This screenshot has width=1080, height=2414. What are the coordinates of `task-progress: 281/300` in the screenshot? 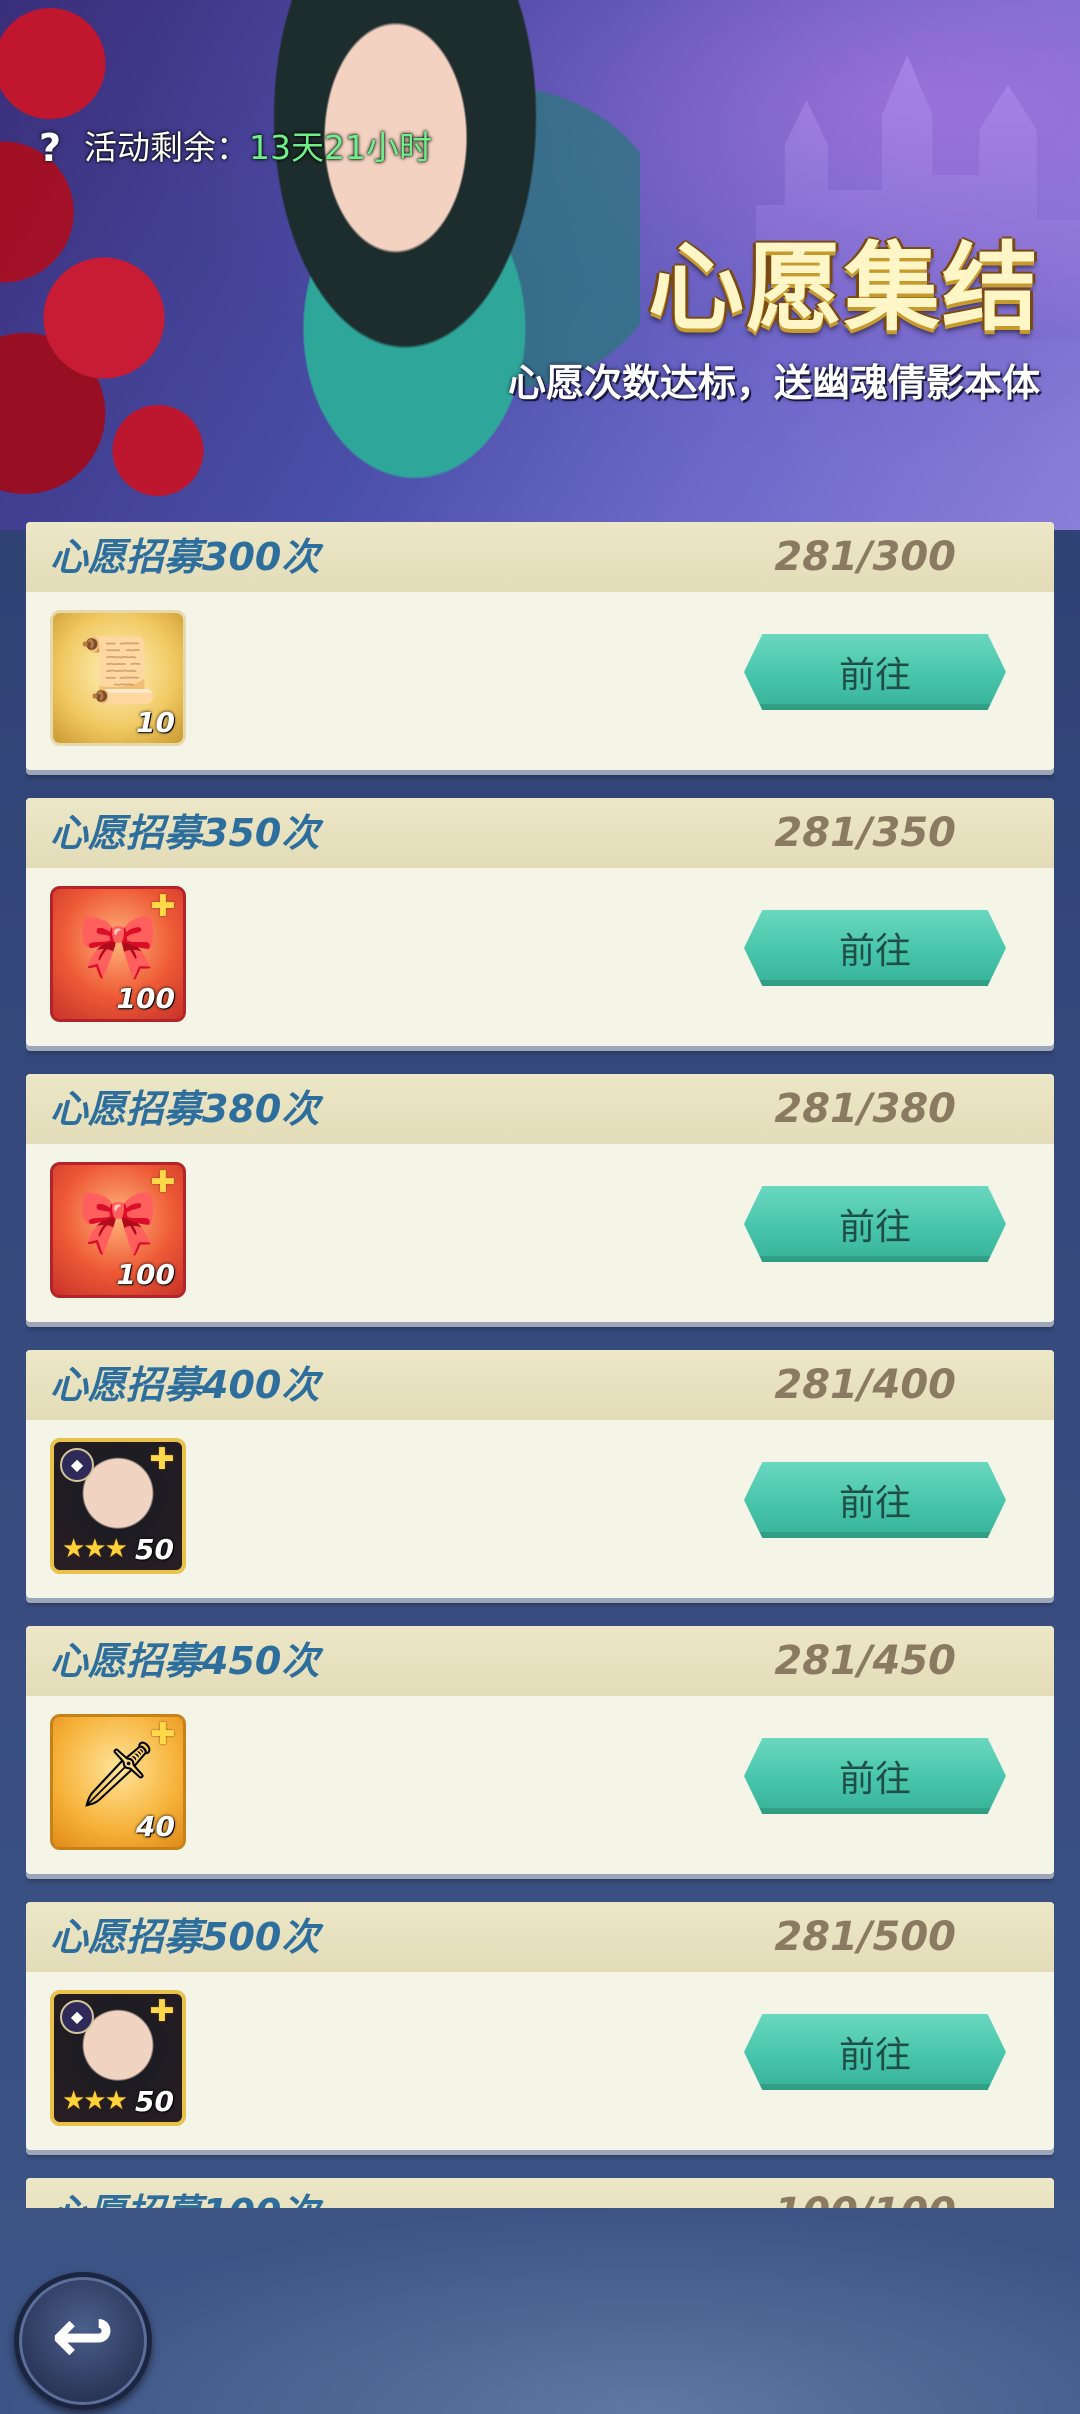 It's located at (865, 557).